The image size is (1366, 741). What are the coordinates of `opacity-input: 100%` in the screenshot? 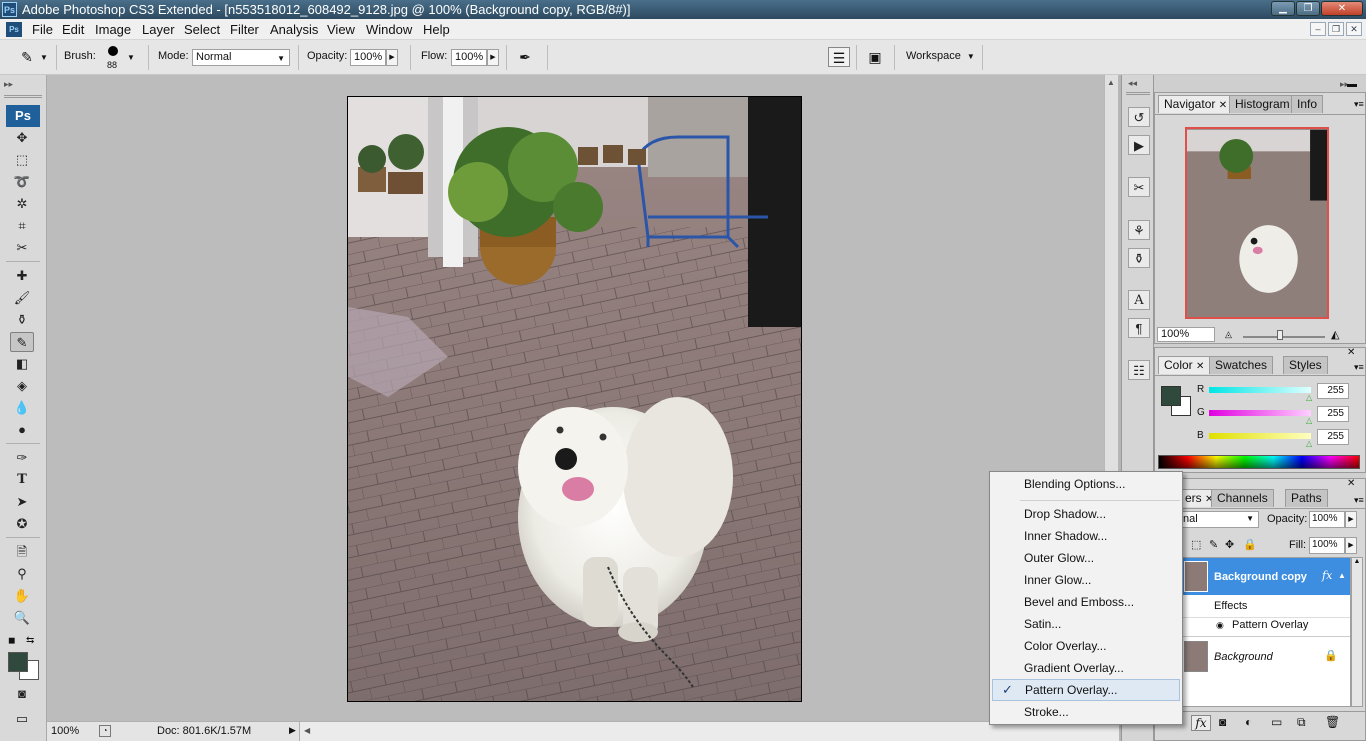 It's located at (368, 57).